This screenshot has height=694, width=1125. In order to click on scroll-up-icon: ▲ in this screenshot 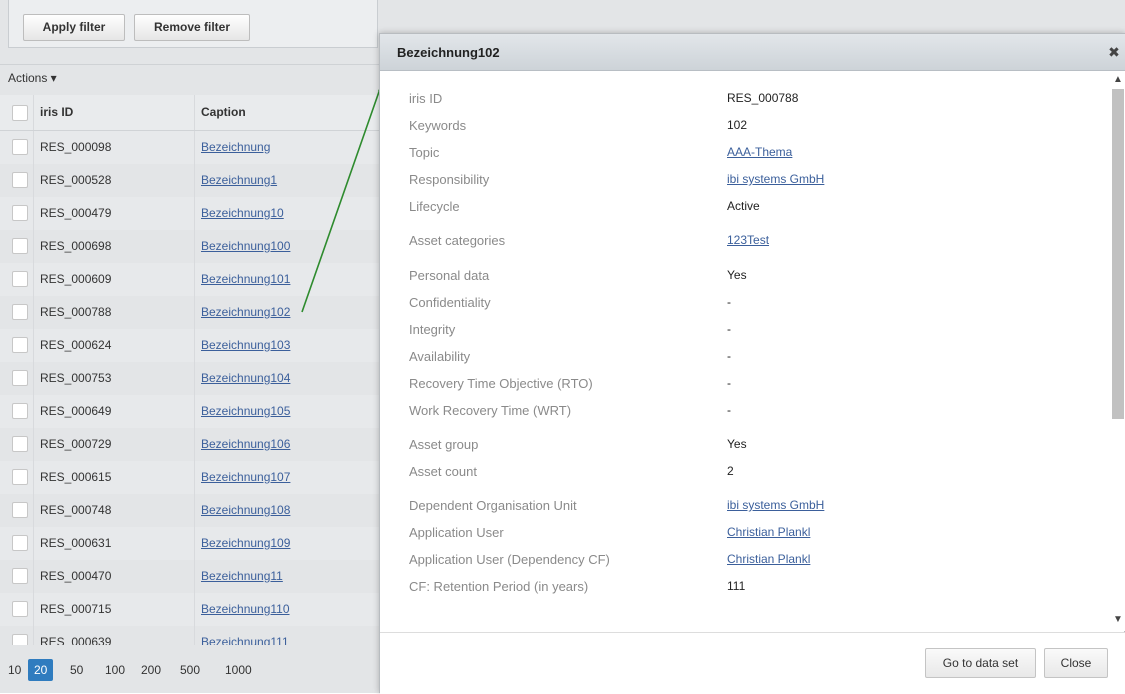, I will do `click(1117, 80)`.